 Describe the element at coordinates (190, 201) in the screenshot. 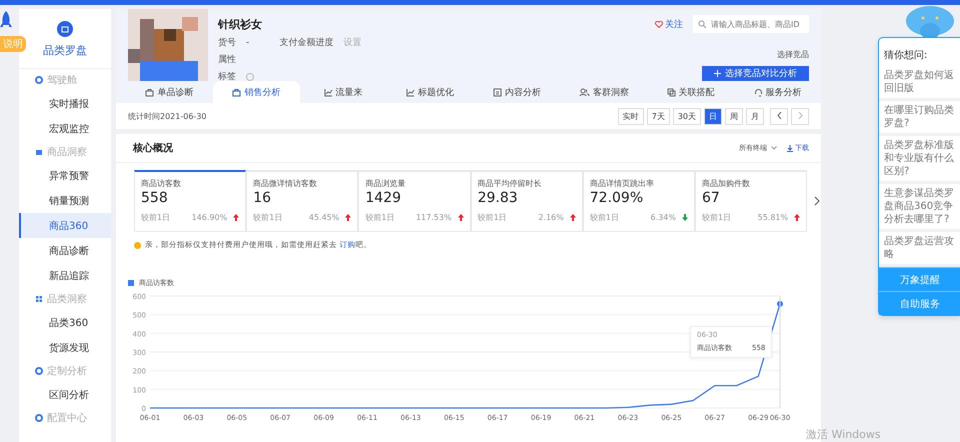

I see `metric-card: 商品访客数 558 较前1日 146.90%` at that location.